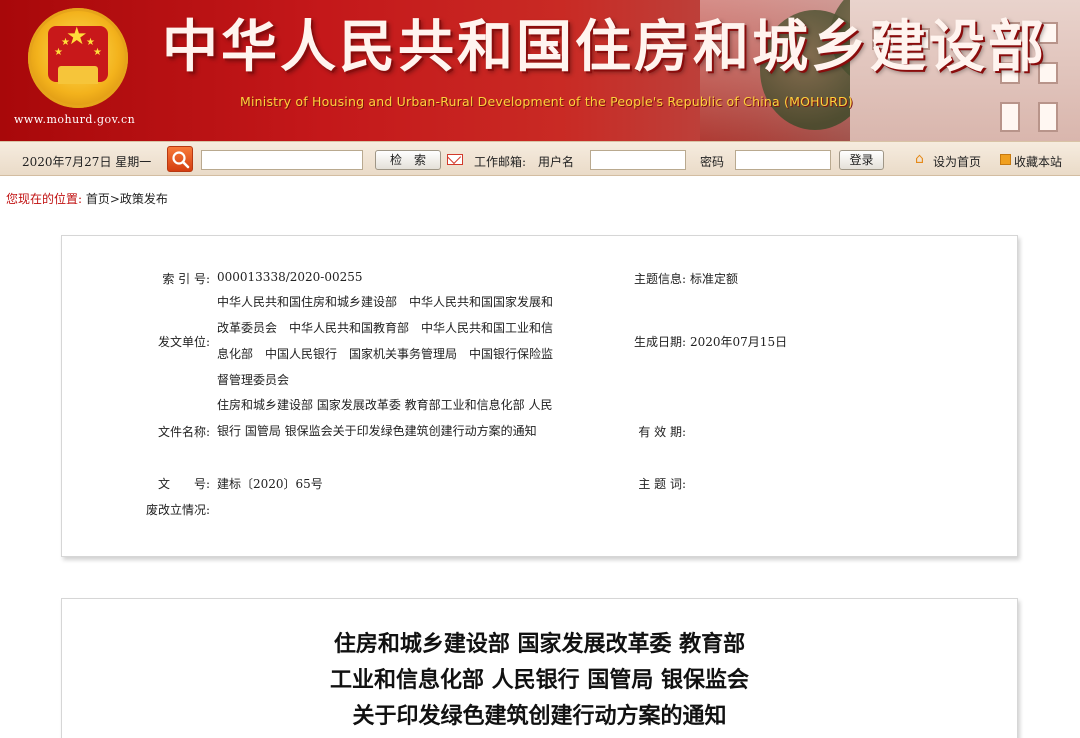  I want to click on mail-icon, so click(455, 159).